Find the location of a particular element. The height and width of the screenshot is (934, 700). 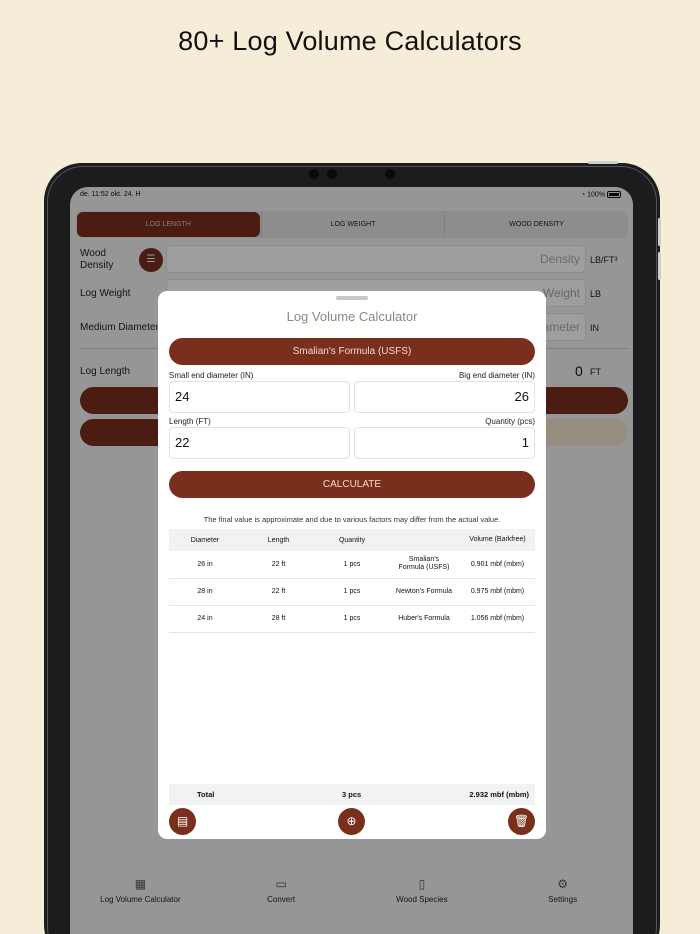

history-icon: ▤ is located at coordinates (182, 821).